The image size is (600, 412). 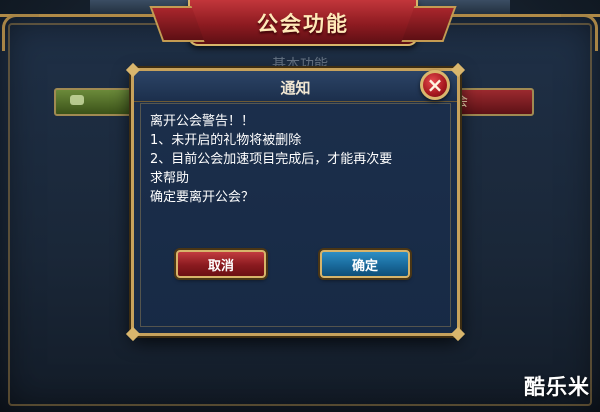 I want to click on close-icon: ×, so click(x=435, y=85).